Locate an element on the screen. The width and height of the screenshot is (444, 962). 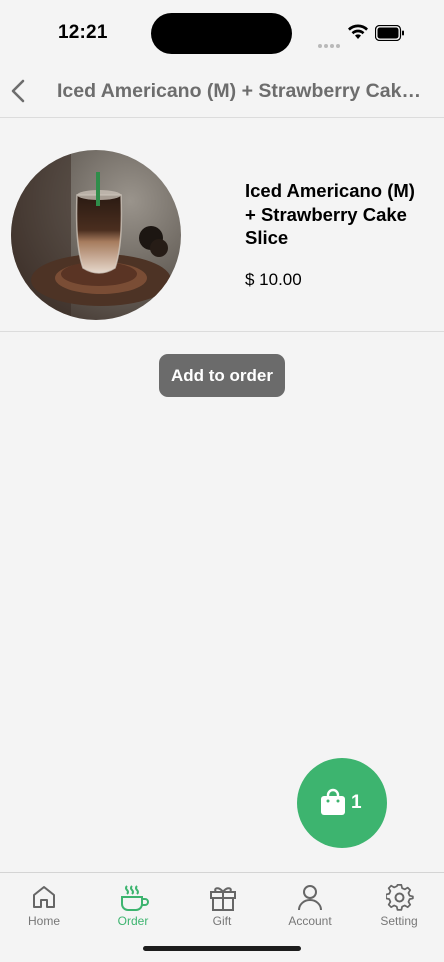
tab-label: Account is located at coordinates (310, 921).